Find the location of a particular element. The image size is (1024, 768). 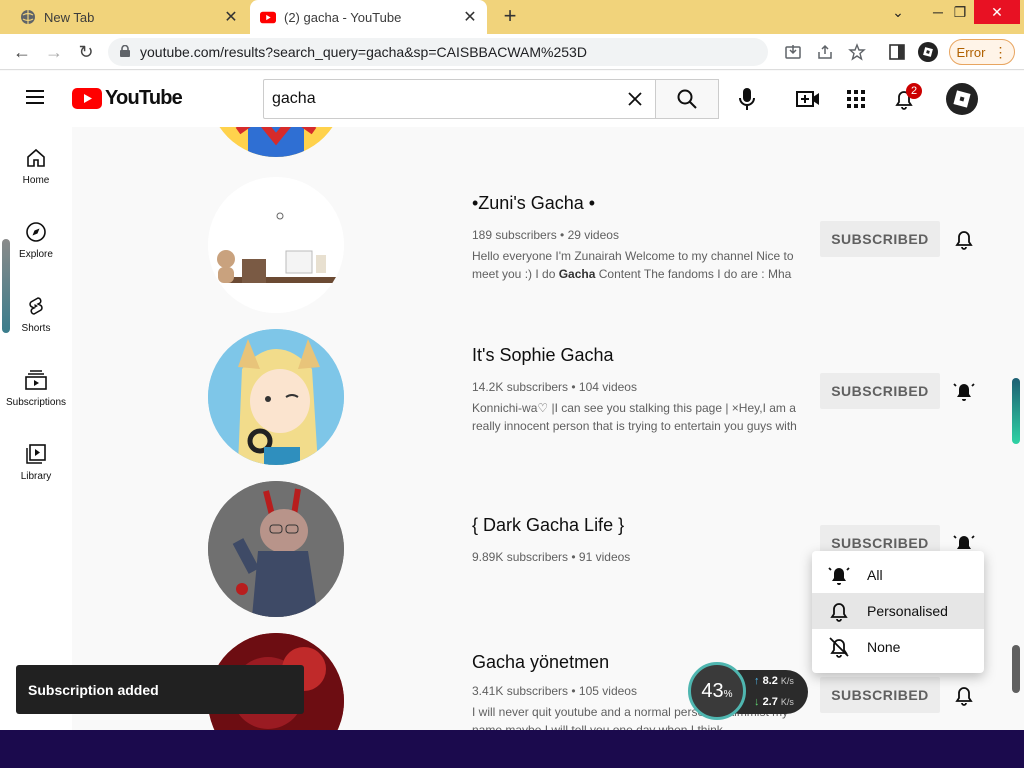

search-button is located at coordinates (687, 99).